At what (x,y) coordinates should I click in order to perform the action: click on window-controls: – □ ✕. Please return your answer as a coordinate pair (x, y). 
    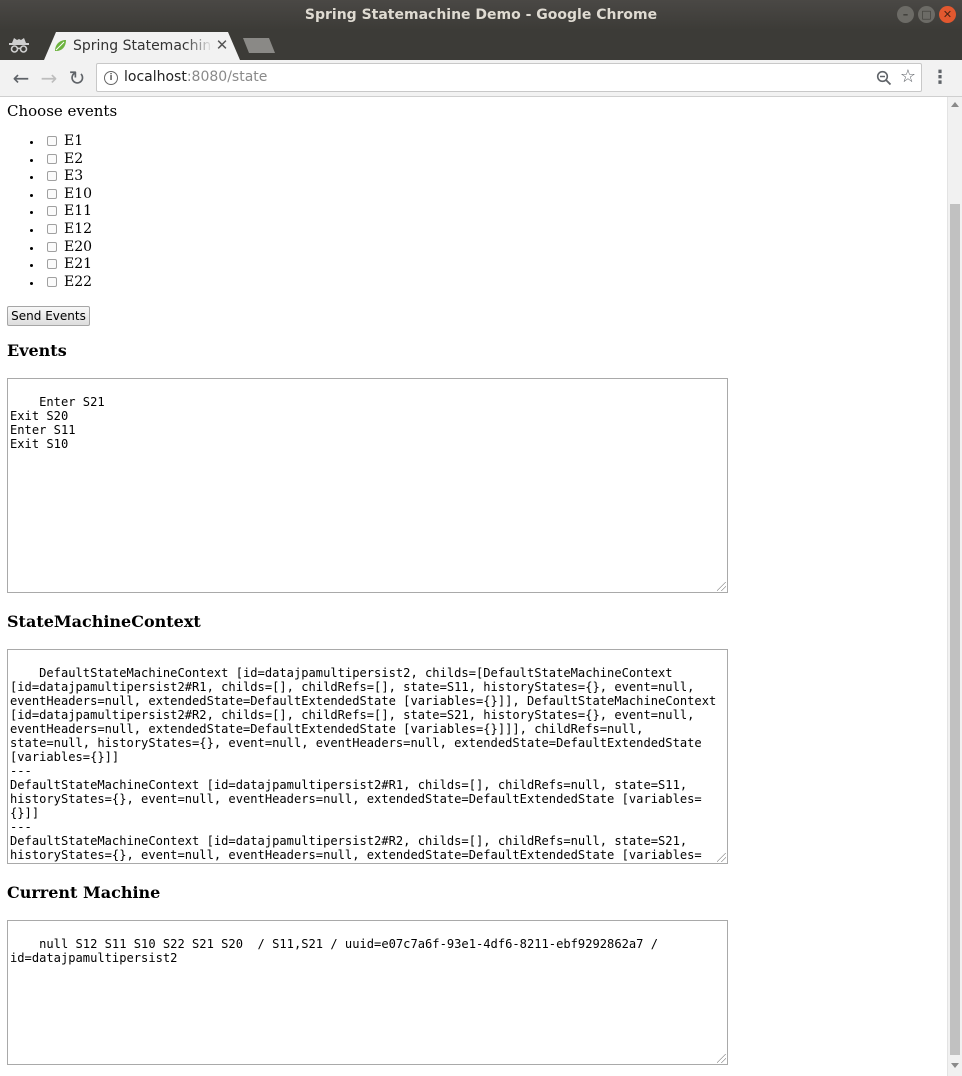
    Looking at the image, I should click on (926, 14).